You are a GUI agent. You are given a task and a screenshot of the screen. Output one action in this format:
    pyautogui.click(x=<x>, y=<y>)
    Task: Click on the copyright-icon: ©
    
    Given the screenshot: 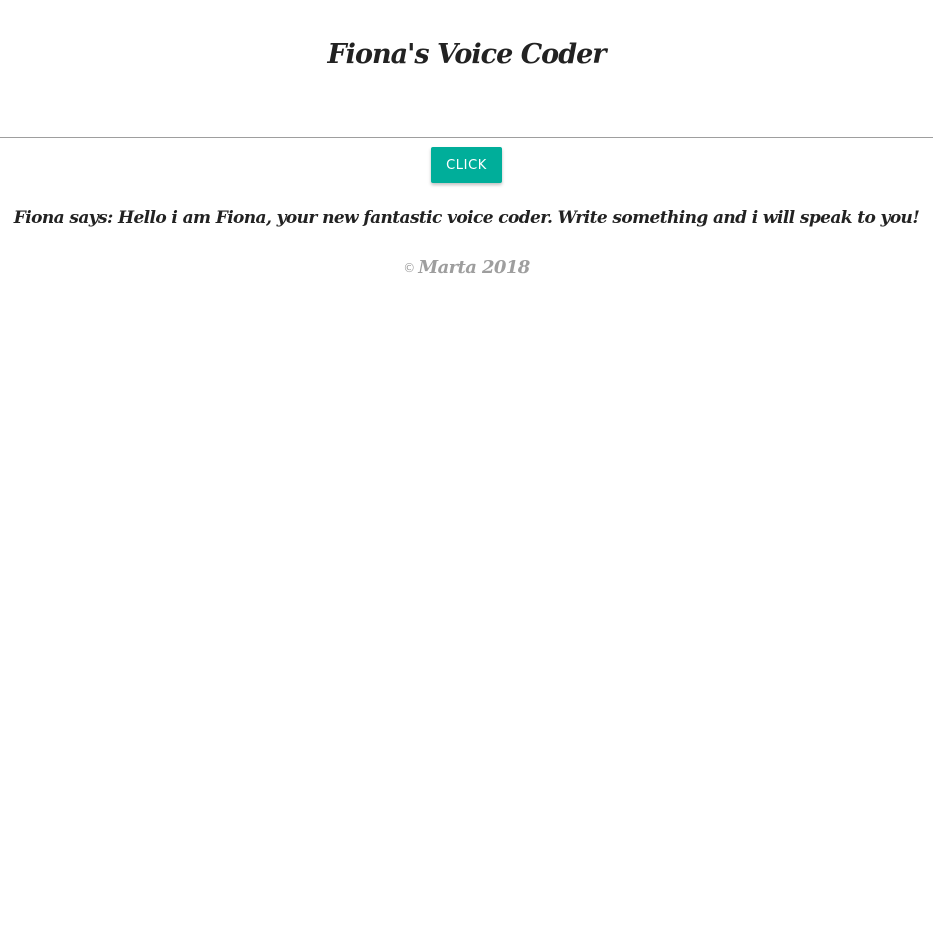 What is the action you would take?
    pyautogui.click(x=409, y=268)
    